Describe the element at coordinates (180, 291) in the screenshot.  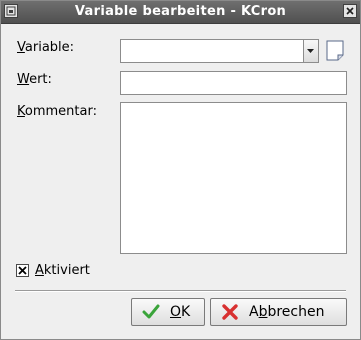
I see `separator` at that location.